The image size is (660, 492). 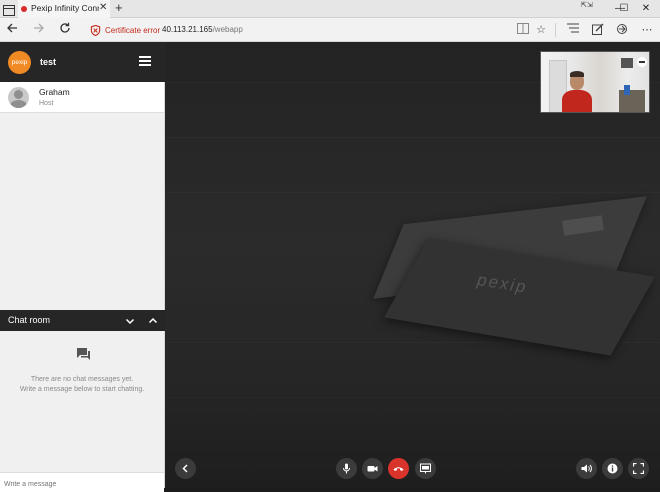 What do you see at coordinates (24, 9) in the screenshot?
I see `recording-dot-icon` at bounding box center [24, 9].